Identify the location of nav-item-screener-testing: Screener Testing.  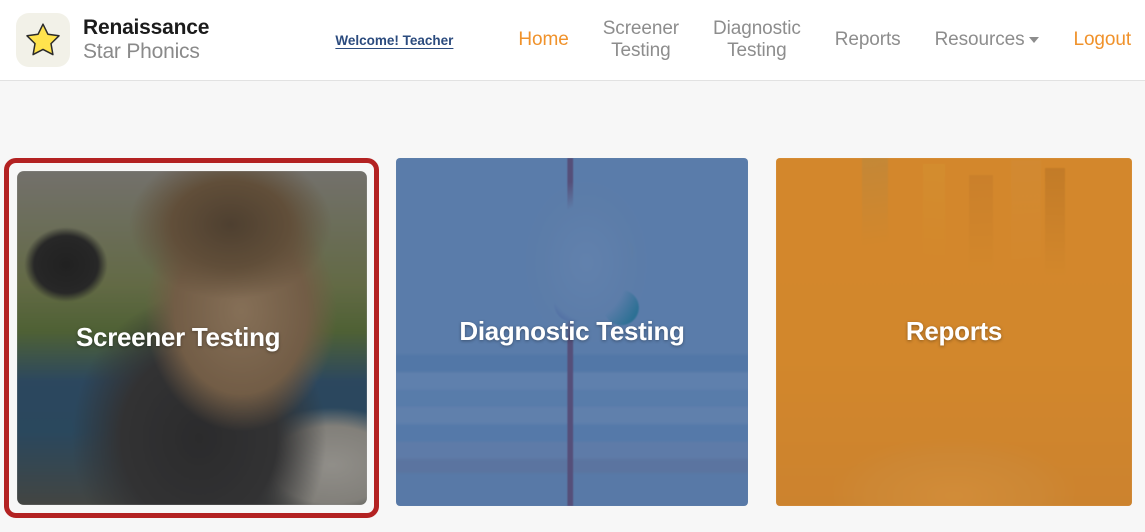
(641, 40).